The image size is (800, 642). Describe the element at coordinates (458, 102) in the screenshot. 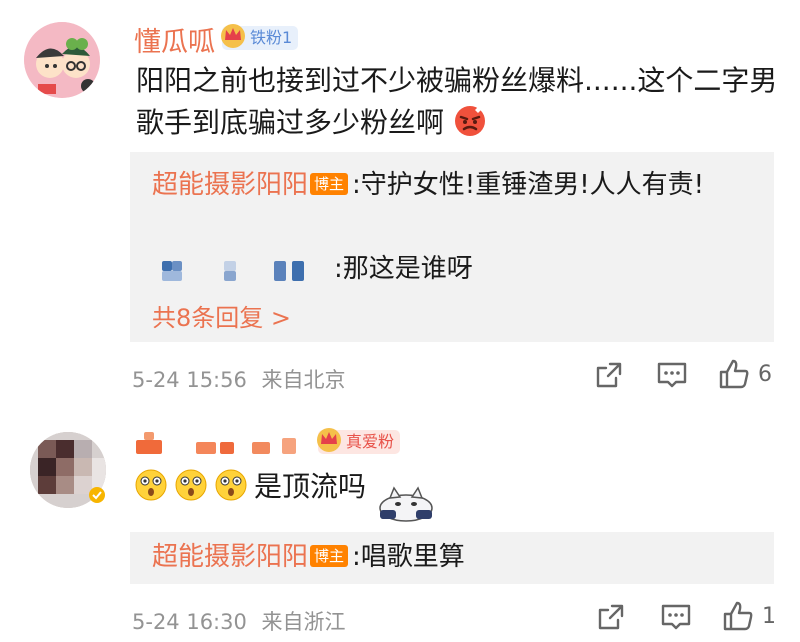

I see `comment-text: 阳阳之前也接到过不少被骗粉丝爆料......这个二字男歌手到底骗过多少粉丝啊` at that location.